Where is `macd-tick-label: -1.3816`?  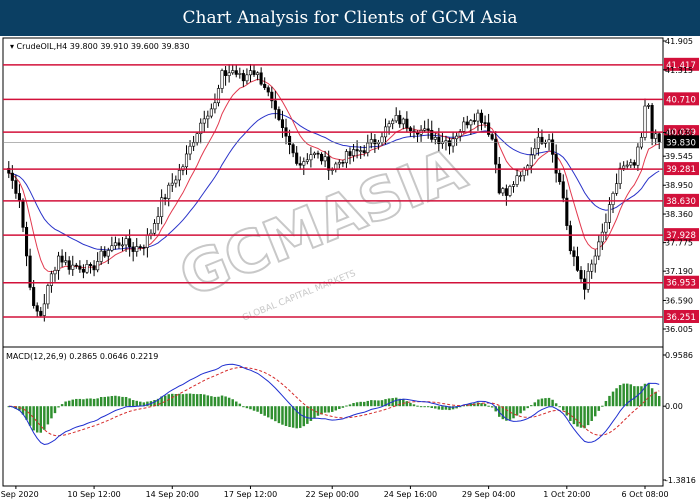 macd-tick-label: -1.3816 is located at coordinates (680, 480).